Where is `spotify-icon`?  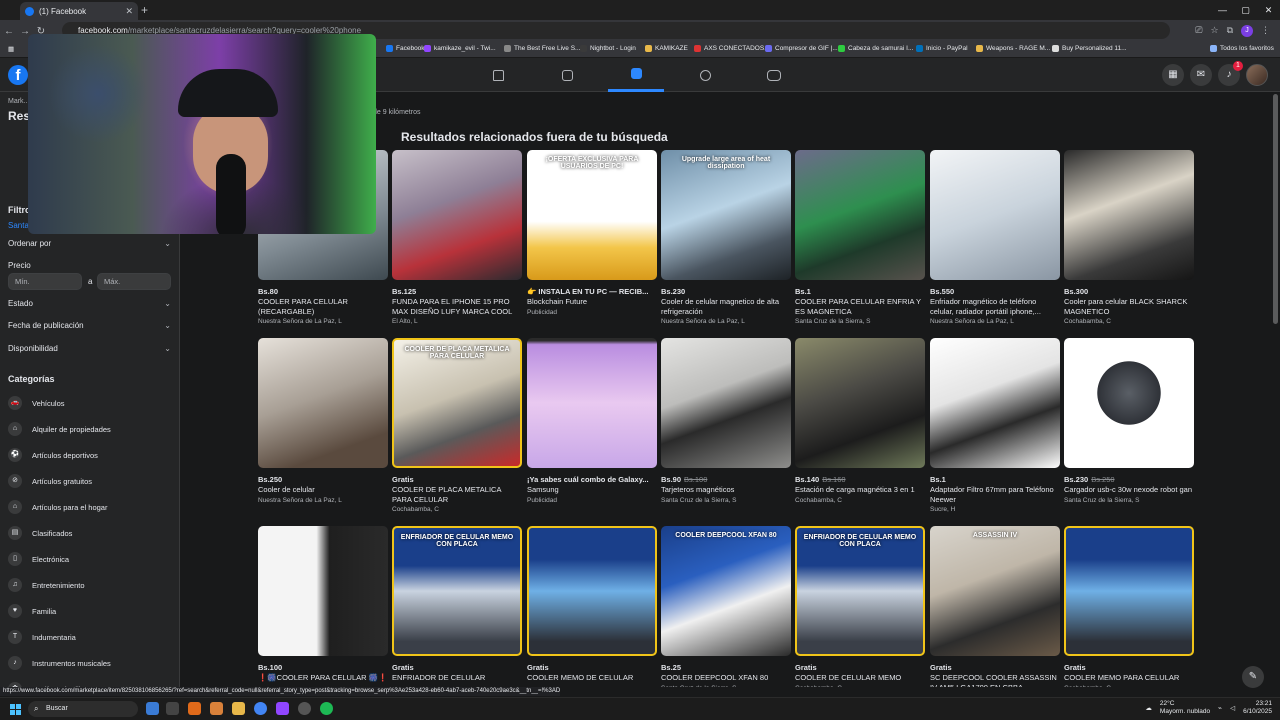 spotify-icon is located at coordinates (326, 708).